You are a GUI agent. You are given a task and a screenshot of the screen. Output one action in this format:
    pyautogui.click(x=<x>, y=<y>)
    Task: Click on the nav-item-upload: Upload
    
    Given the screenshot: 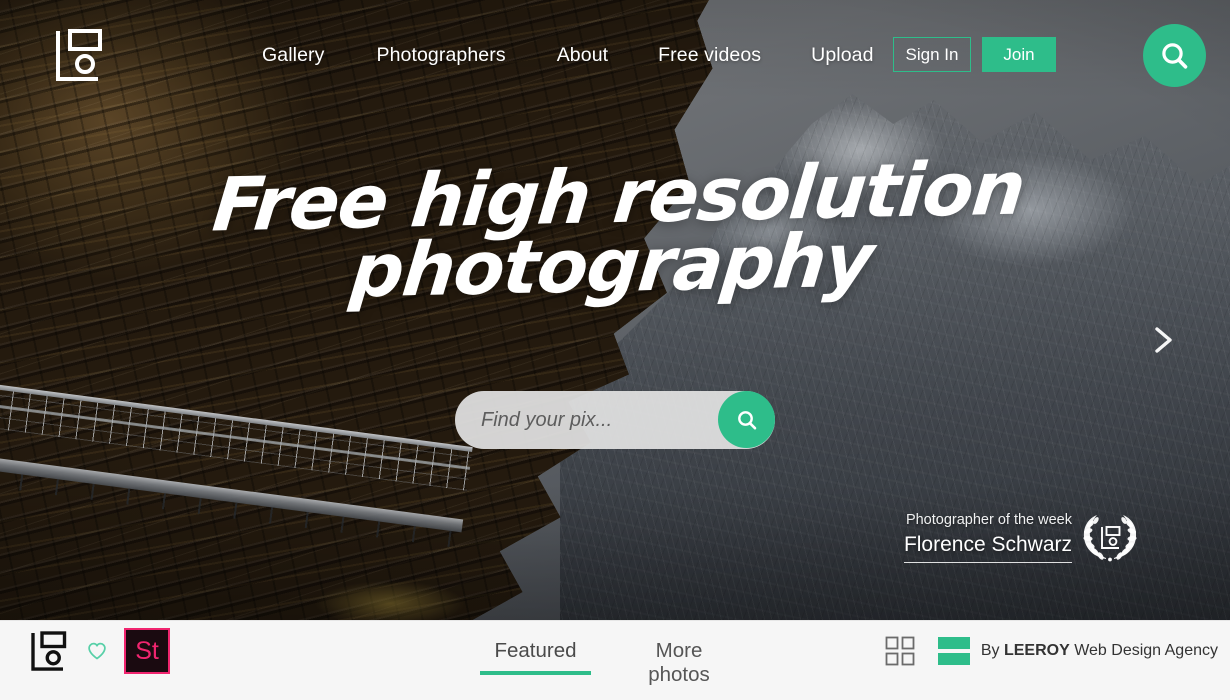 What is the action you would take?
    pyautogui.click(x=842, y=55)
    